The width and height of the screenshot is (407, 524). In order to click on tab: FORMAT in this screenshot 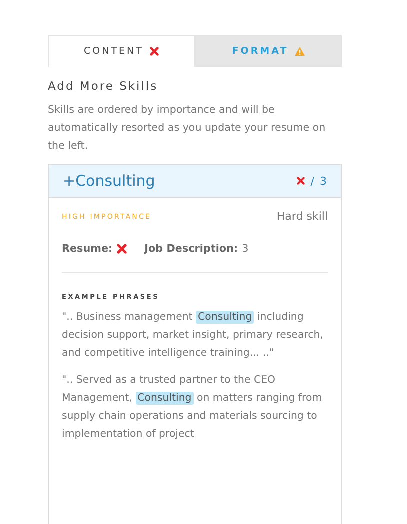, I will do `click(268, 51)`.